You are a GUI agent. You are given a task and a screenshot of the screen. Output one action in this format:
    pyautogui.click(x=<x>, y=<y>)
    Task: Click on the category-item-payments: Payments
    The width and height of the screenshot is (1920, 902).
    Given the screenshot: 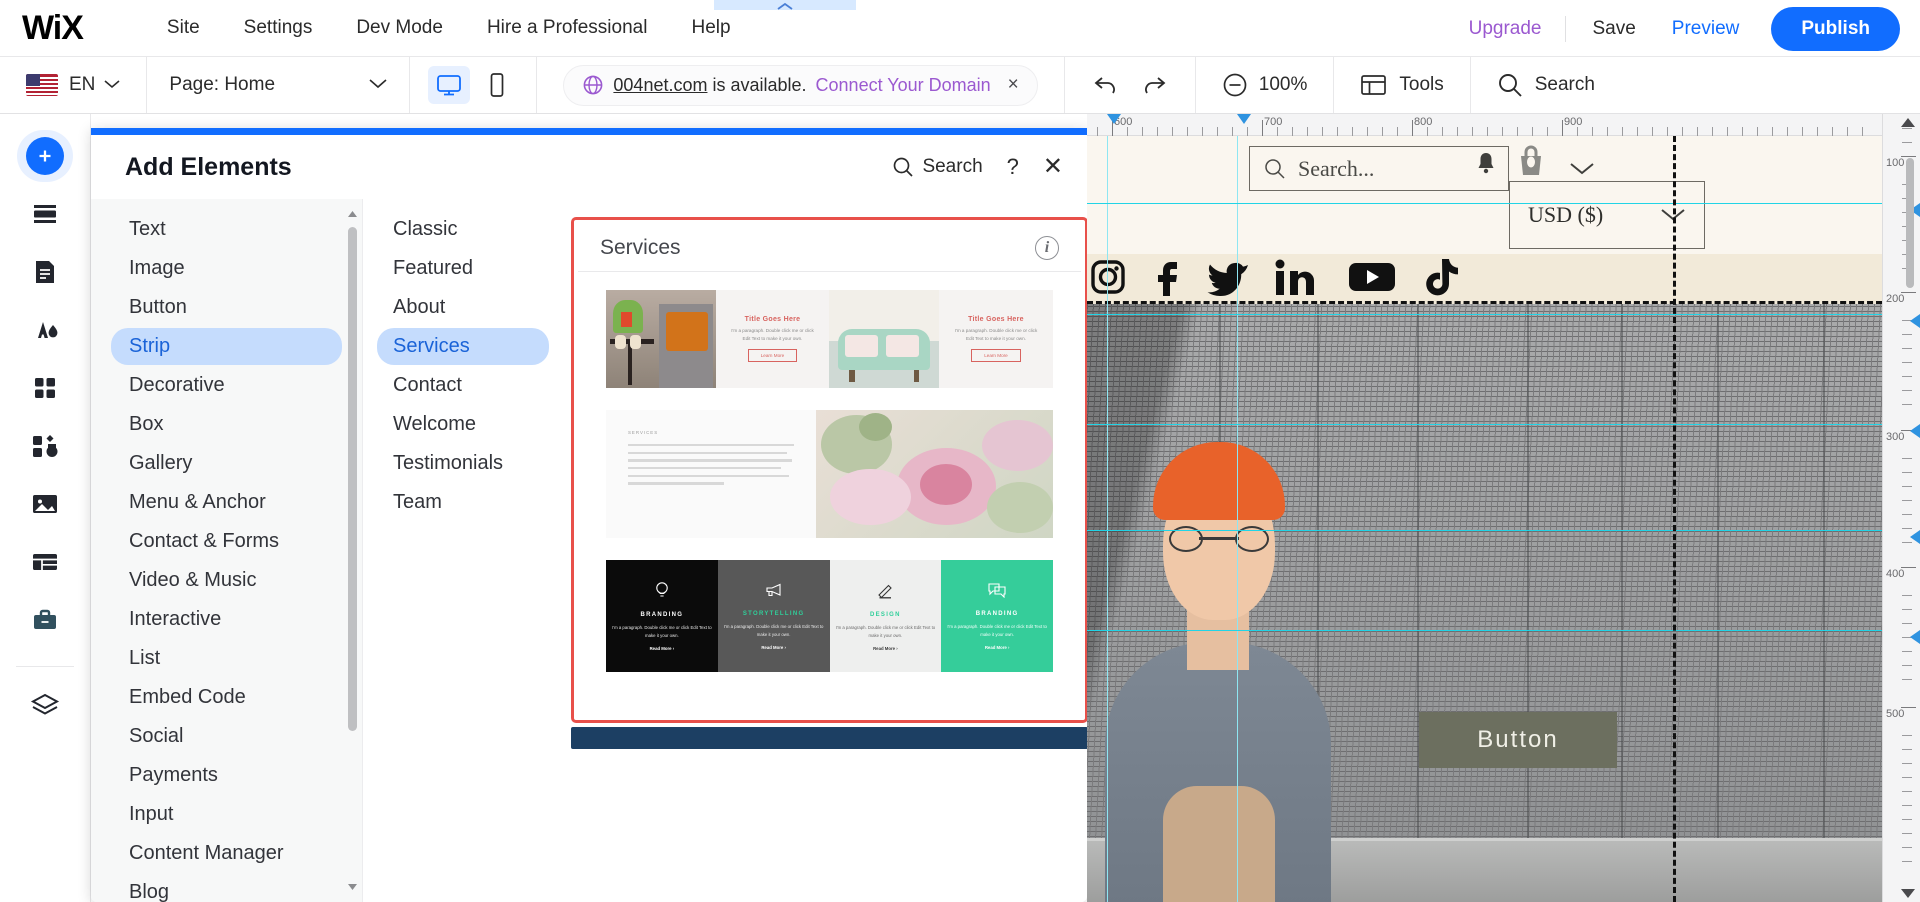 What is the action you would take?
    pyautogui.click(x=226, y=775)
    